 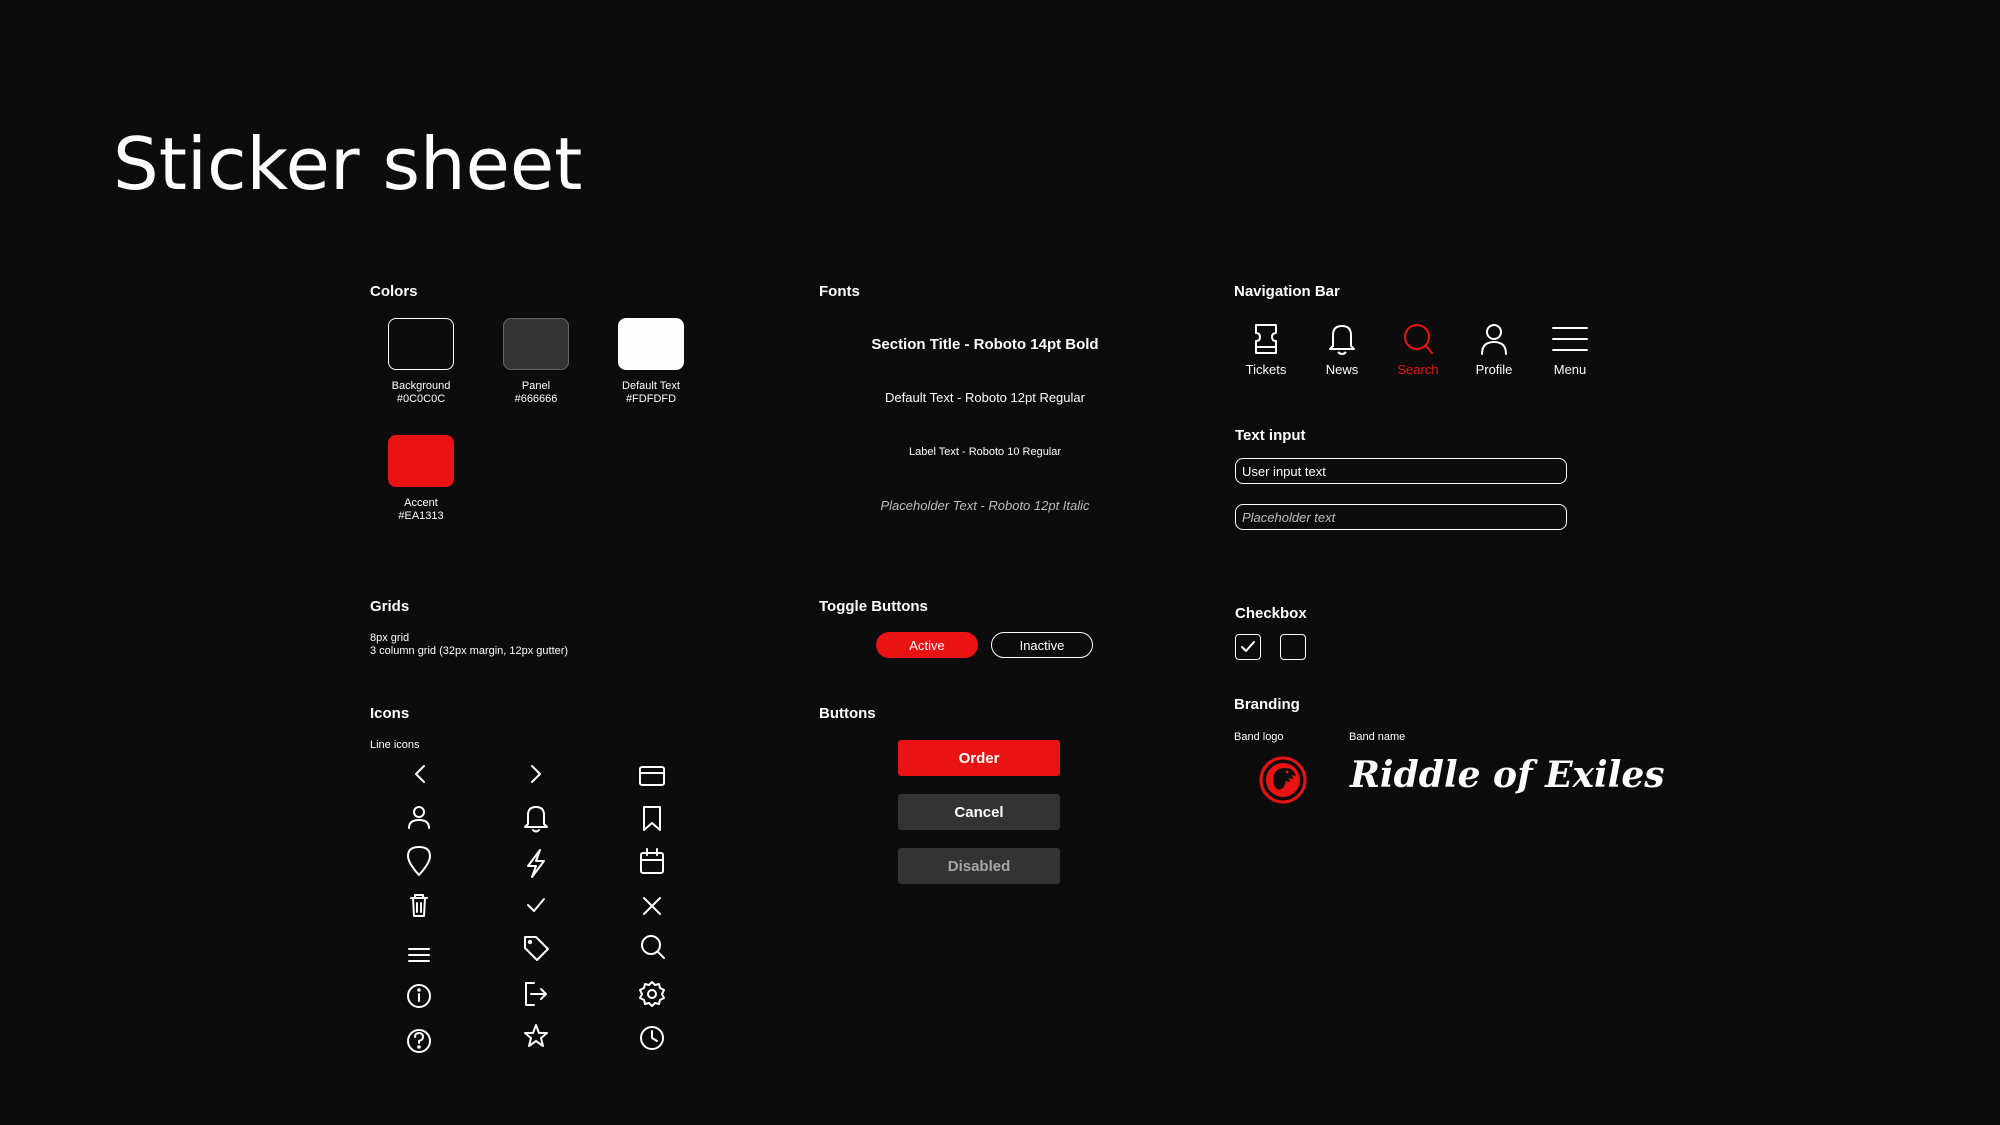 What do you see at coordinates (420, 774) in the screenshot?
I see `chevron-left-icon` at bounding box center [420, 774].